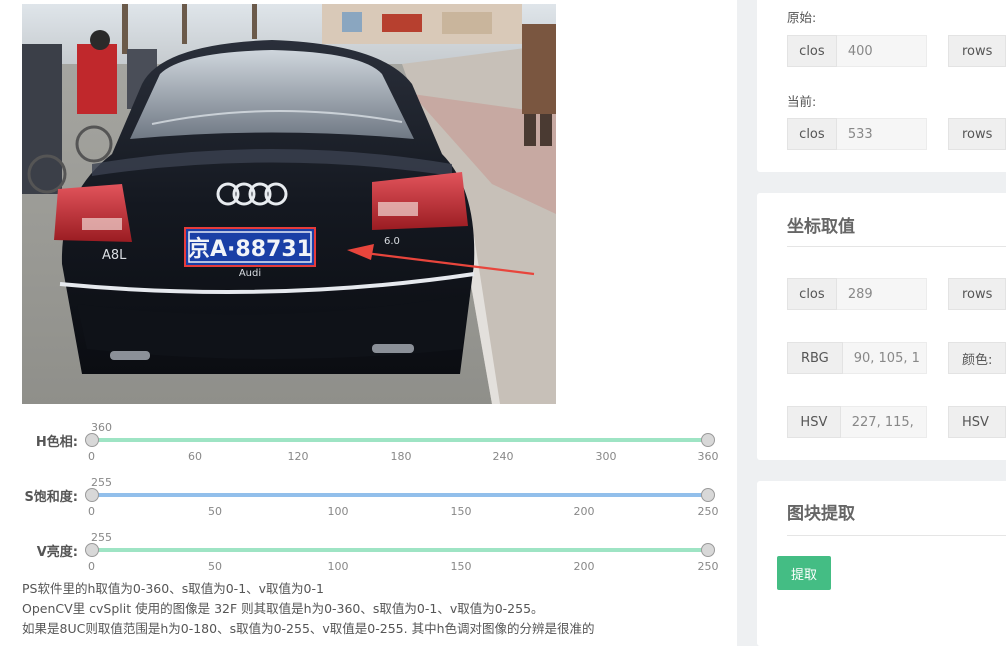 This screenshot has height=646, width=1006. Describe the element at coordinates (802, 17) in the screenshot. I see `original-label: 原始:` at that location.